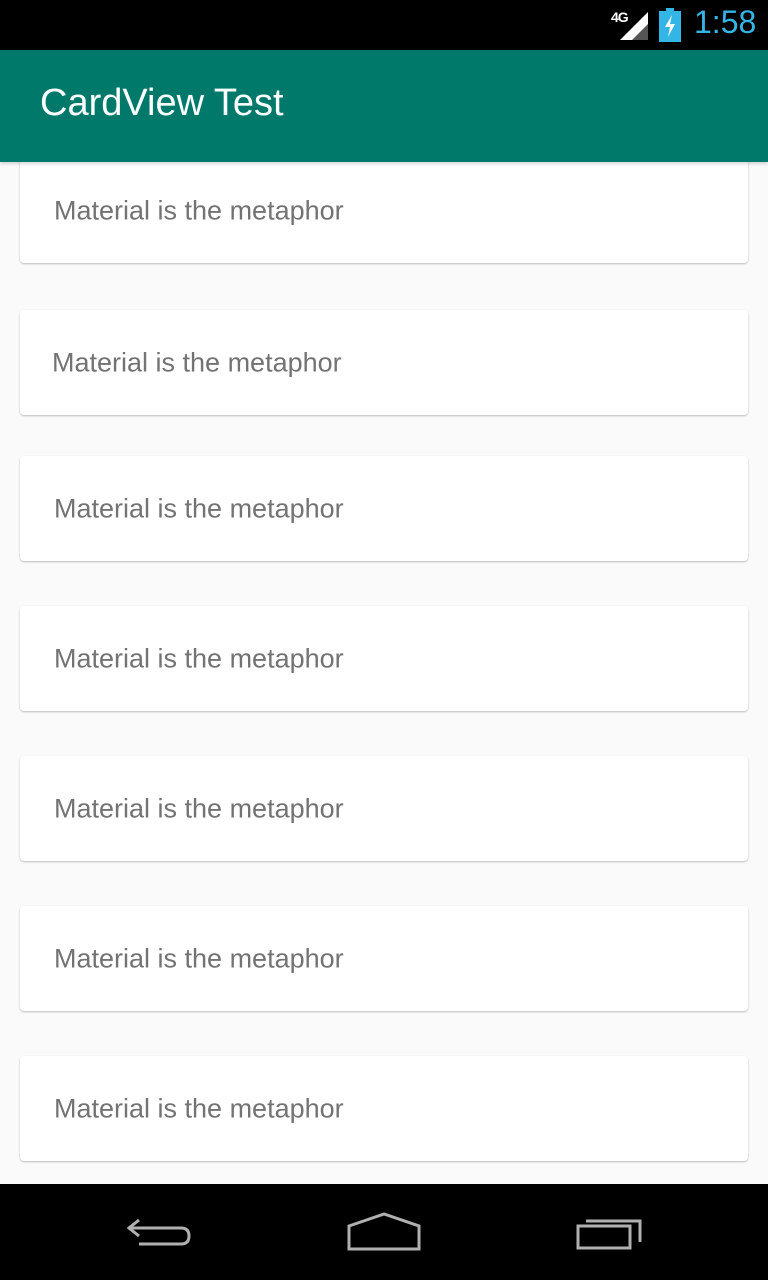 Image resolution: width=768 pixels, height=1280 pixels. I want to click on navigation-bar, so click(384, 1232).